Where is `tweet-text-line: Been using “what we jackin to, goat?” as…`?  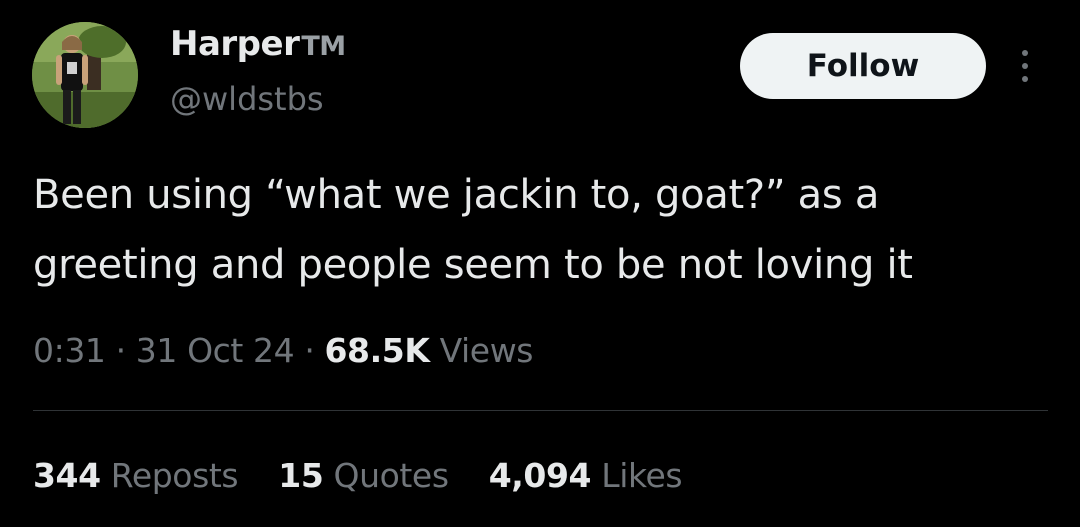
tweet-text-line: Been using “what we jackin to, goat?” as… is located at coordinates (456, 195).